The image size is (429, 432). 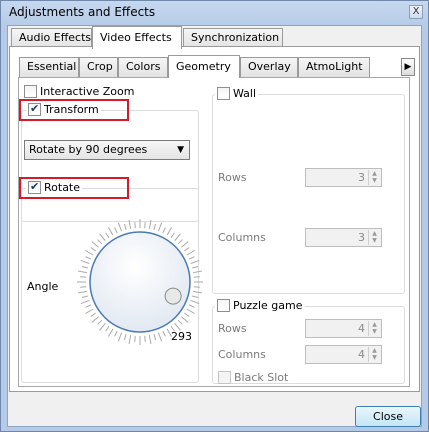 I want to click on black-slot-row: Black Slot, so click(x=253, y=377).